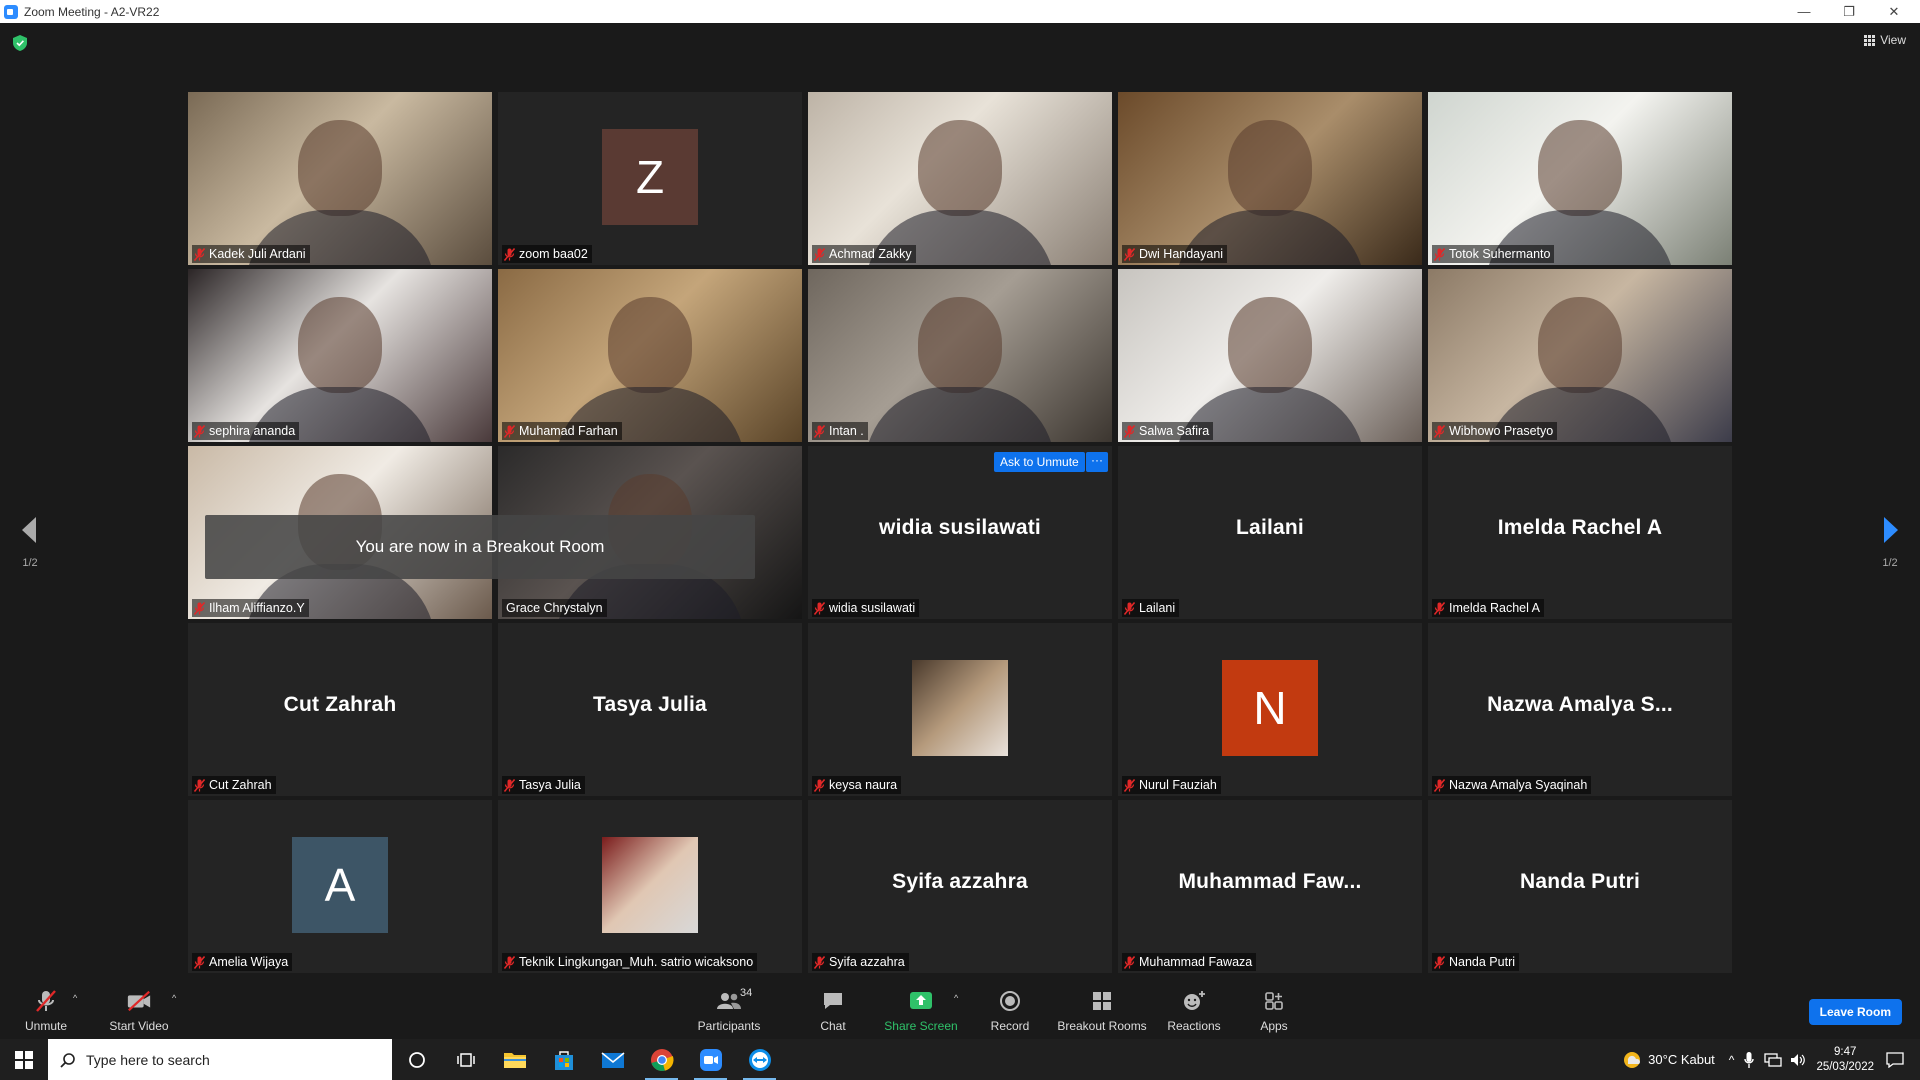 The width and height of the screenshot is (1920, 1080). Describe the element at coordinates (1845, 1060) in the screenshot. I see `taskbar-clock: 9:47 25/03/2022` at that location.